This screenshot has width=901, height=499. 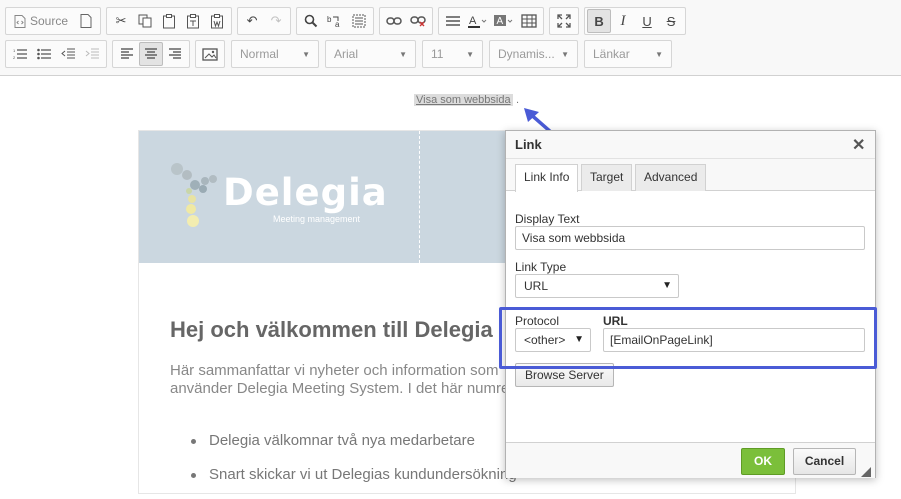 I want to click on toolbar-group-document: Source, so click(x=53, y=21).